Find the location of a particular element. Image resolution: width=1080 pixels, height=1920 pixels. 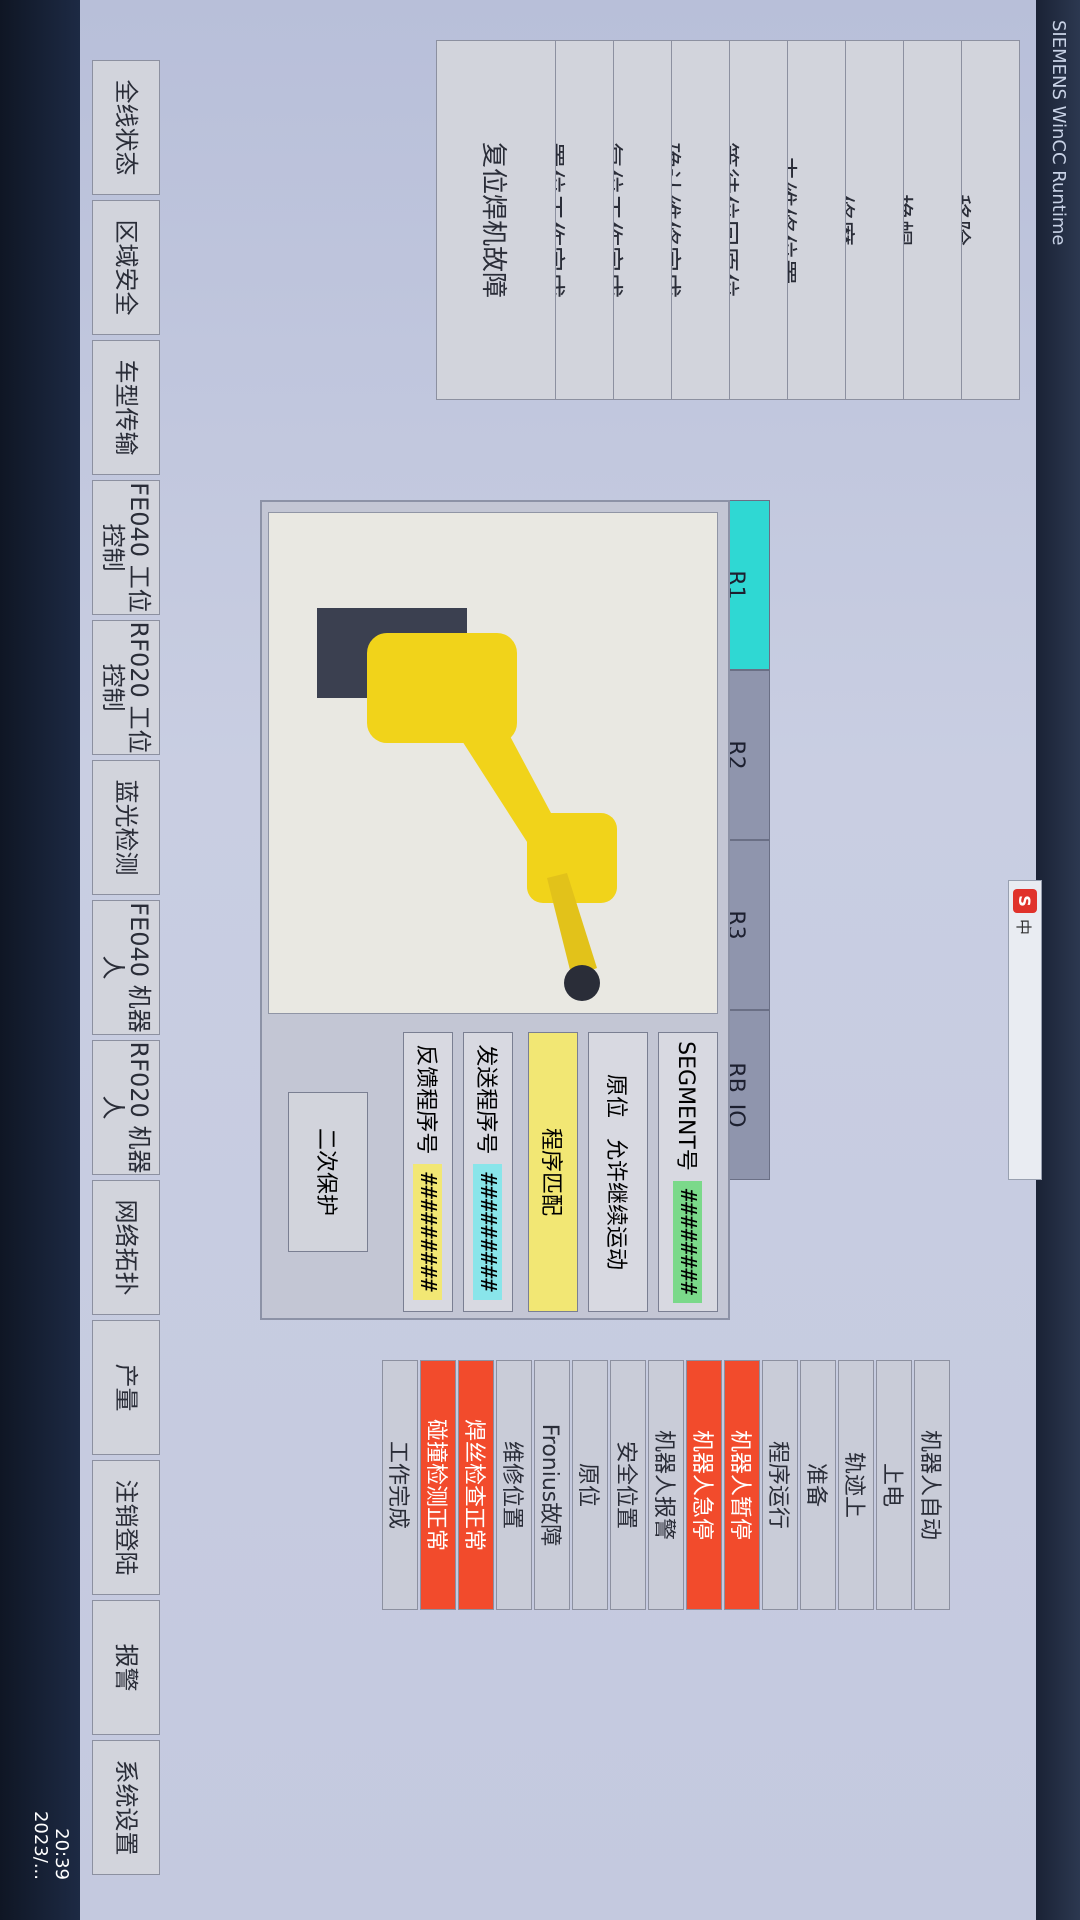

nav-label: 网络拓扑 is located at coordinates (126, 1247).